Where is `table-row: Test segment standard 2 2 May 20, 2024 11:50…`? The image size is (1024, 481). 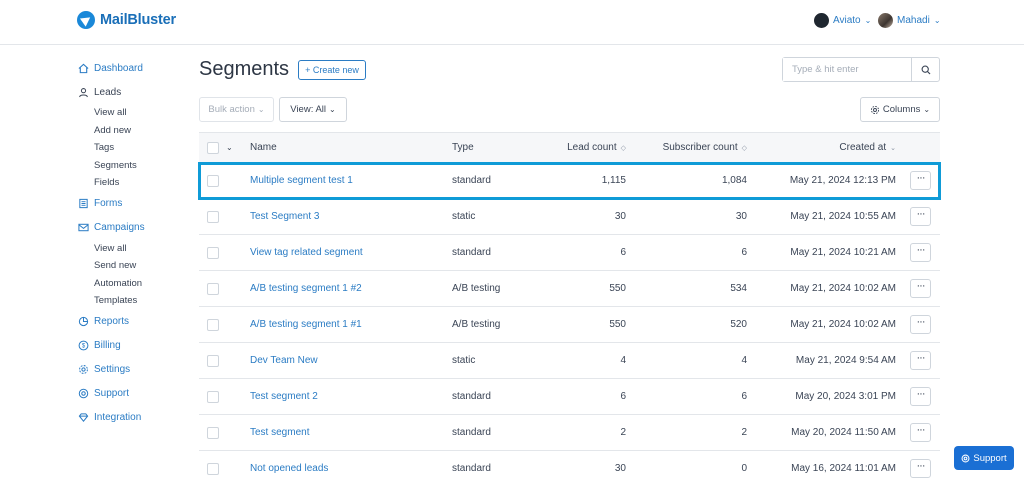 table-row: Test segment standard 2 2 May 20, 2024 11:50… is located at coordinates (569, 433).